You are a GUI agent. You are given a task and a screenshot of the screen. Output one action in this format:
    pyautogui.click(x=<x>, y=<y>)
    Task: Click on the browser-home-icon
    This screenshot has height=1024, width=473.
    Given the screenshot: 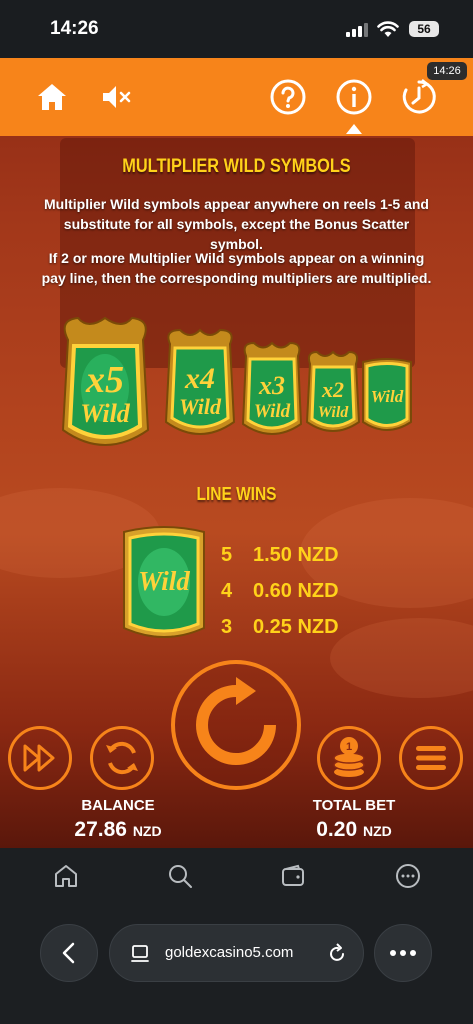 What is the action you would take?
    pyautogui.click(x=66, y=876)
    